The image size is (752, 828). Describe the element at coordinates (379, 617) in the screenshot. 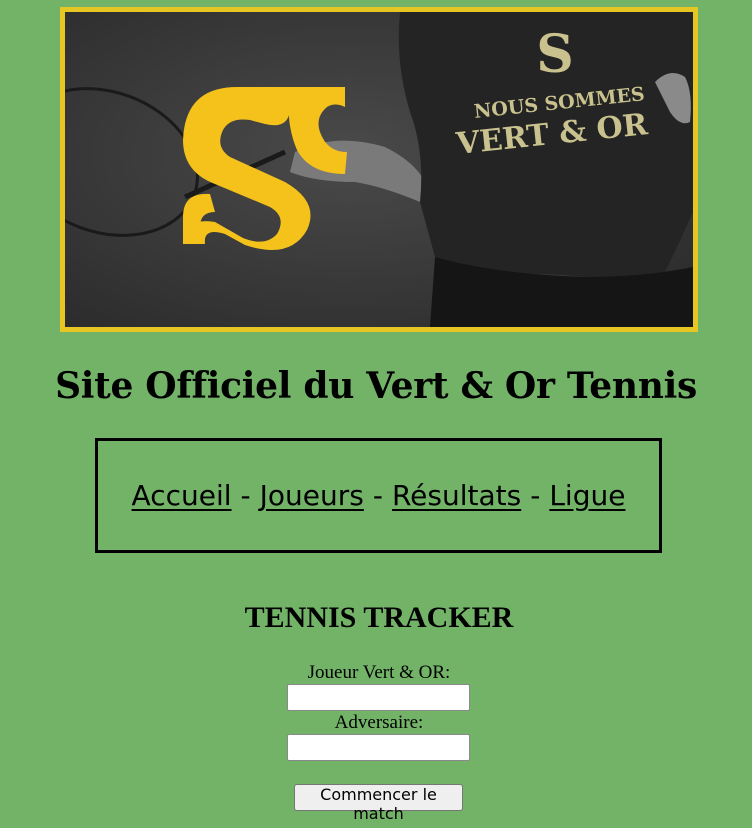

I see `tracker-title: TENNIS TRACKER` at that location.